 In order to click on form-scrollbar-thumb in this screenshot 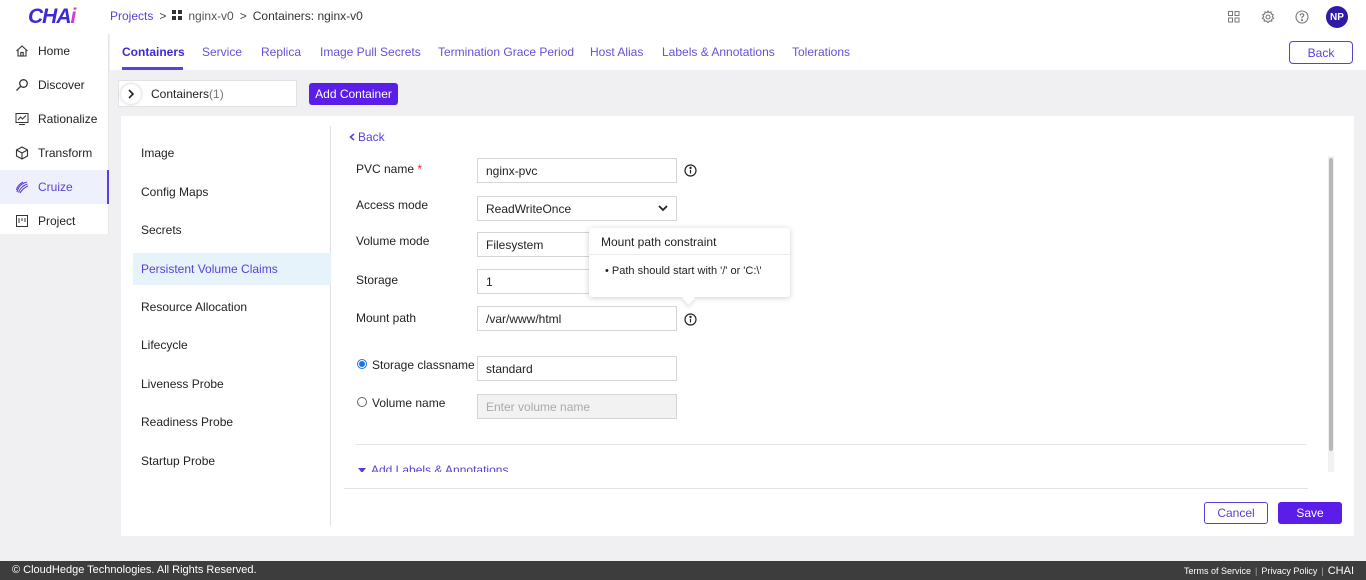, I will do `click(1331, 304)`.